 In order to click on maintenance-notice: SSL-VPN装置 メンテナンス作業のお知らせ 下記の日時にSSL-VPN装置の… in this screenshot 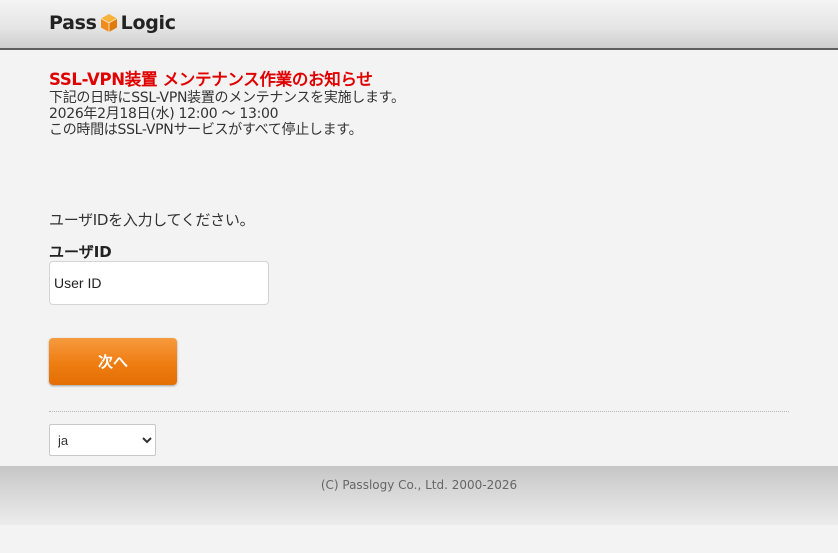, I will do `click(429, 104)`.